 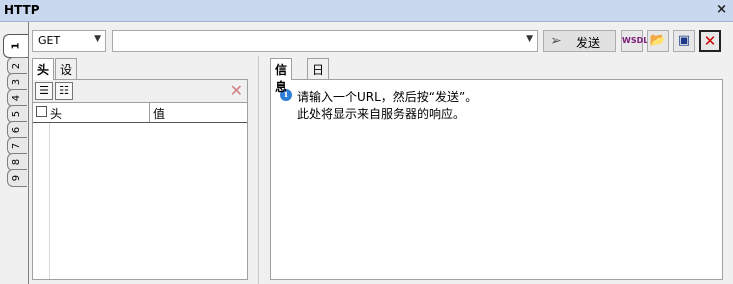 I want to click on session-tab-label: 1, so click(x=16, y=46).